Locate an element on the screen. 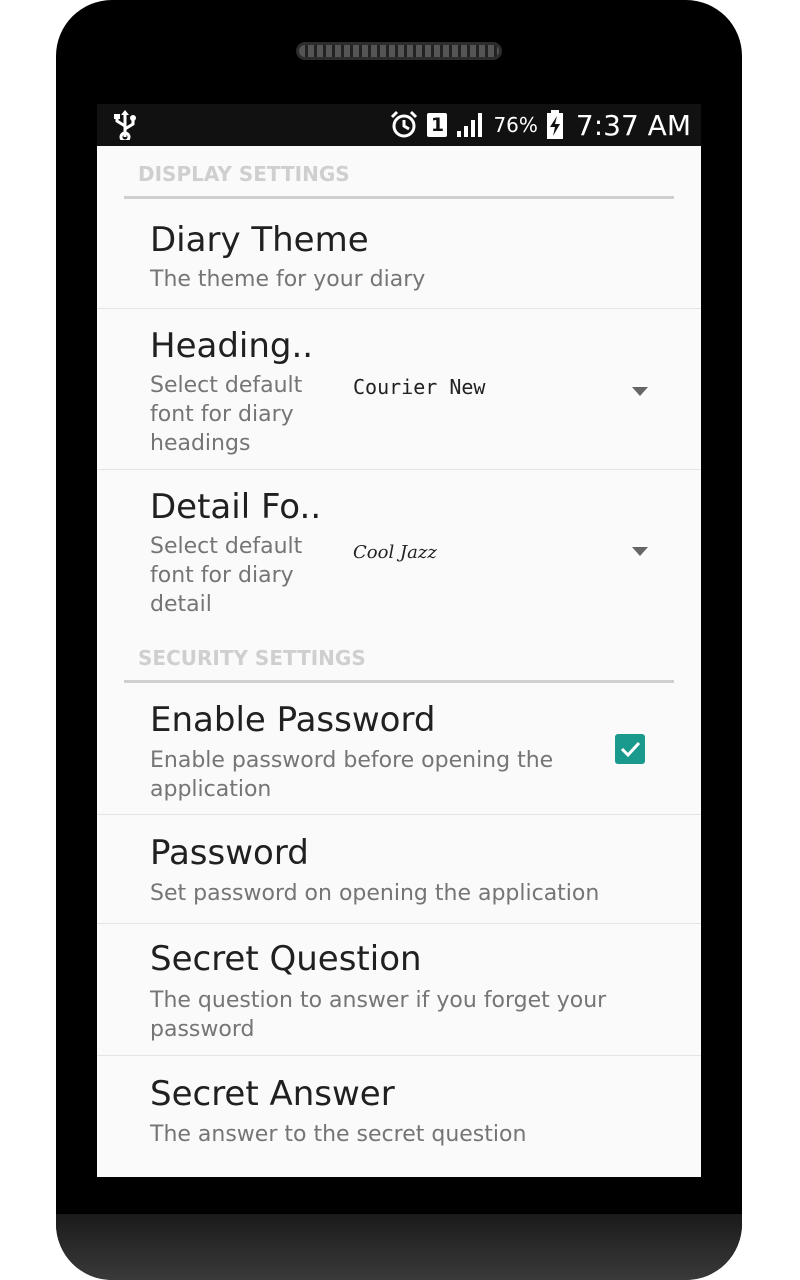 This screenshot has height=1280, width=800. pref-title: Password is located at coordinates (229, 853).